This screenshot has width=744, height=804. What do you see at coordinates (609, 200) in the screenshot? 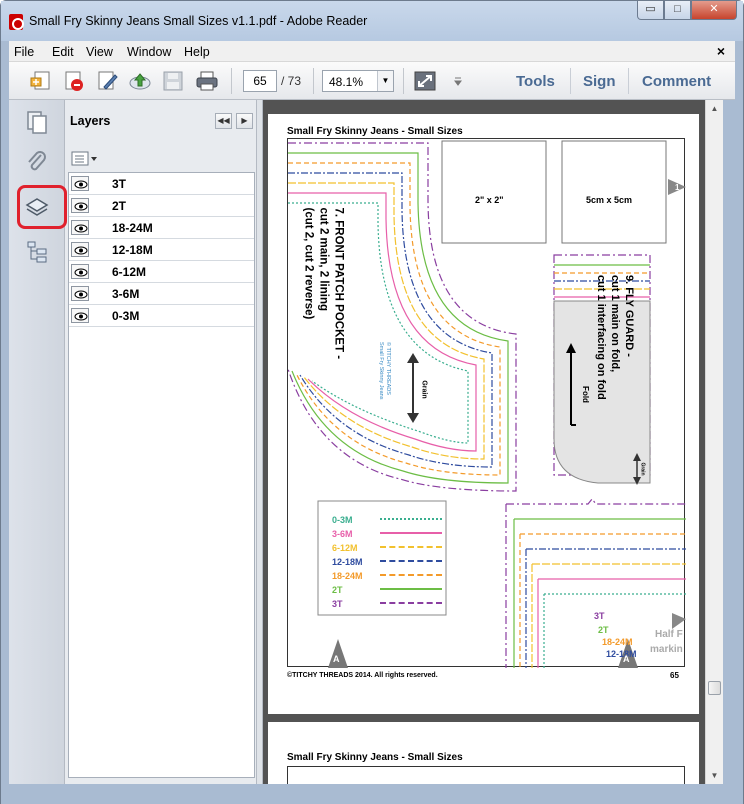
I see `test-square-cm-label: 5cm x 5cm` at bounding box center [609, 200].